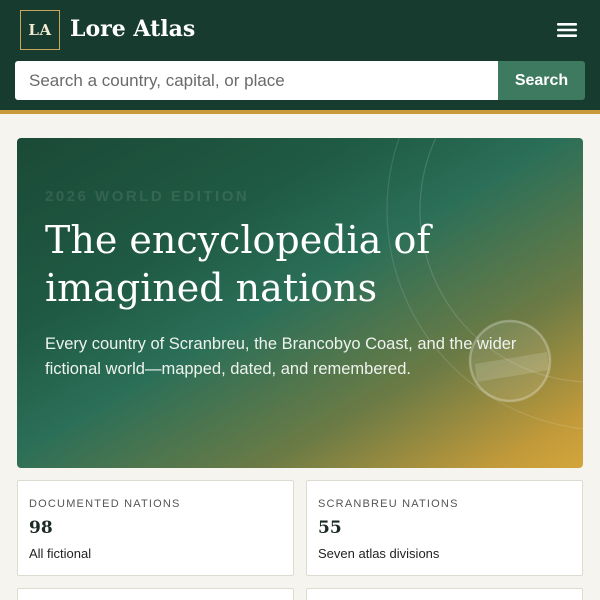  What do you see at coordinates (388, 504) in the screenshot?
I see `stat-label: SCRANBREU NATIONS` at bounding box center [388, 504].